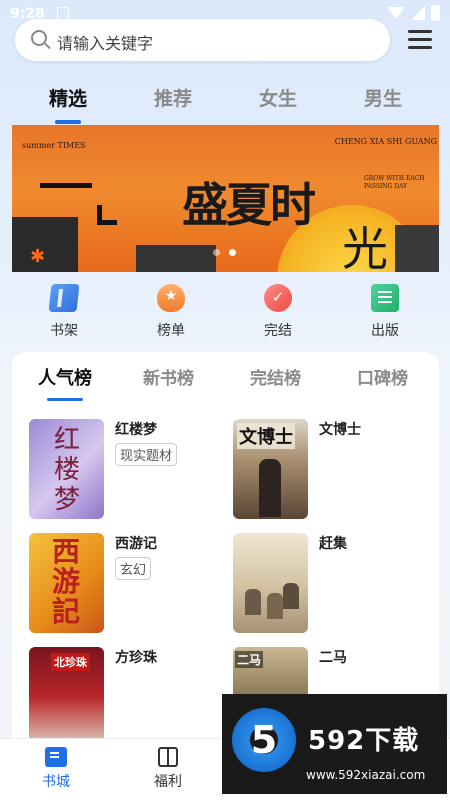 This screenshot has height=800, width=450. I want to click on quick-nav-bookshelf: 书架, so click(64, 312).